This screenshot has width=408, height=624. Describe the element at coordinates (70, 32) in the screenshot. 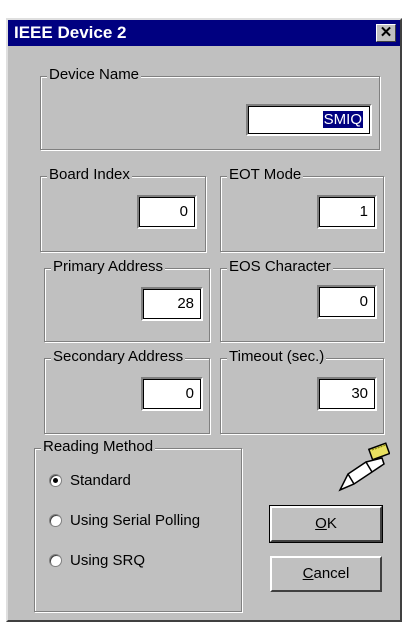

I see `window-title: IEEE Device 2` at that location.